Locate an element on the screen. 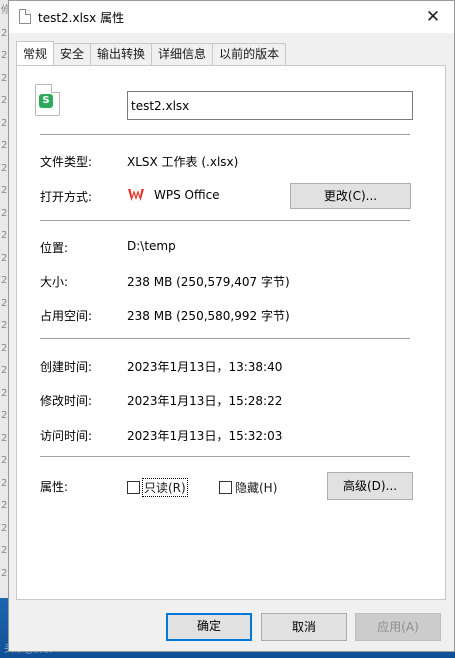 The image size is (455, 658). disk-size-value: 238 MB (250,580,992 字节) is located at coordinates (208, 316).